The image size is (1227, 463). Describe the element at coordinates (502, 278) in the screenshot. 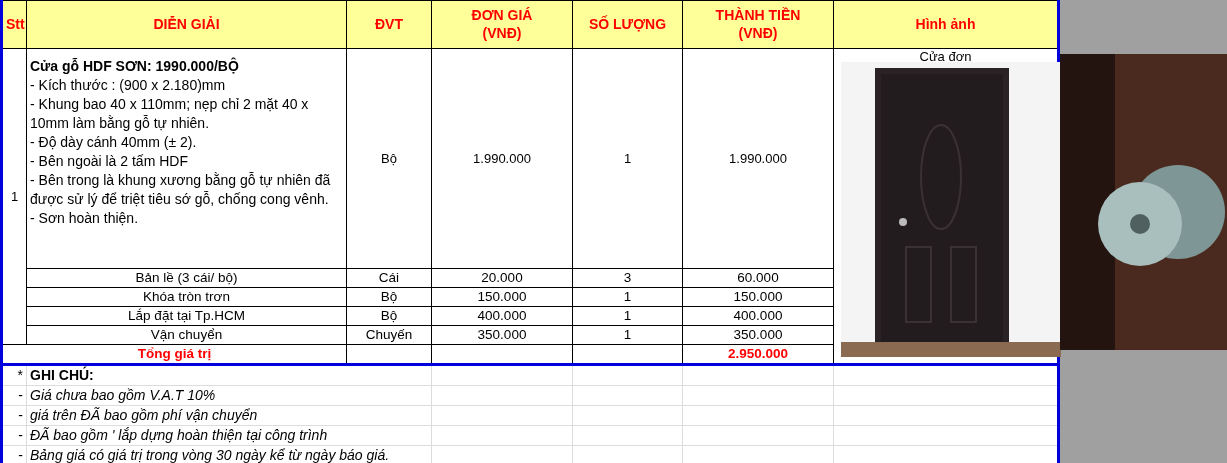

I see `table-cell: 20.000` at that location.